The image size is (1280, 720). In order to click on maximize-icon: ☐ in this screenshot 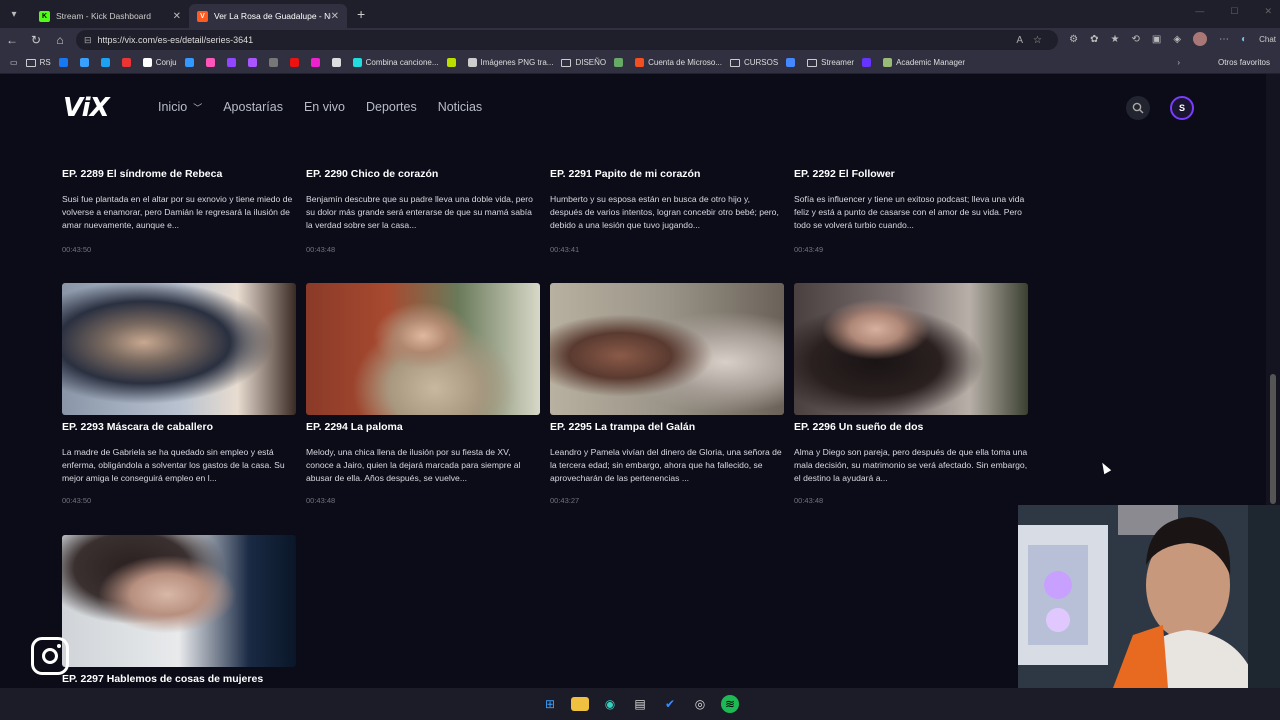, I will do `click(1234, 11)`.